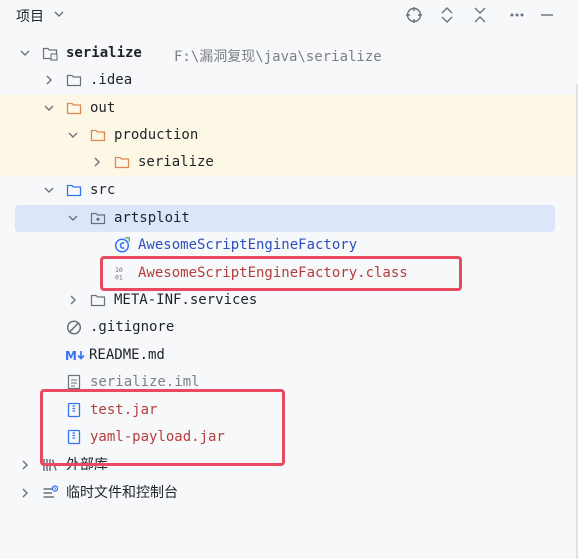  I want to click on tree-row-production: production, so click(289, 135).